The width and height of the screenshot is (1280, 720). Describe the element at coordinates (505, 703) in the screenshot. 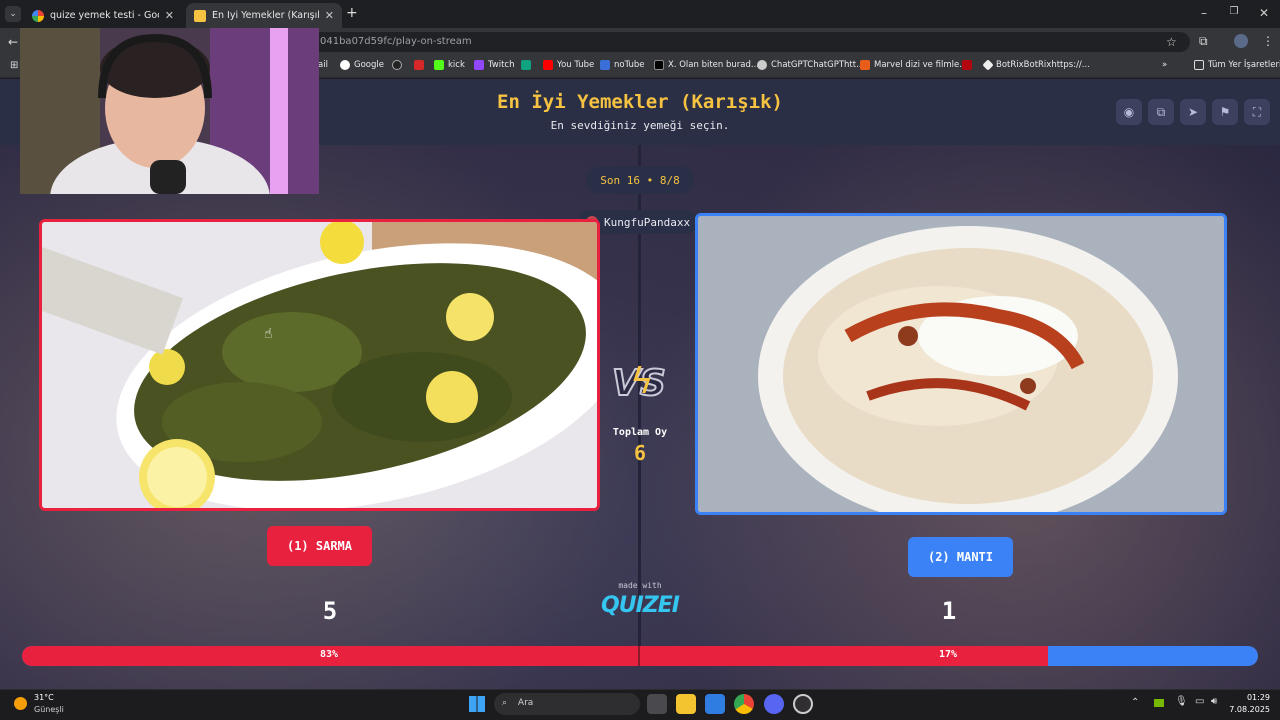

I see `search-icon: ⌕` at that location.